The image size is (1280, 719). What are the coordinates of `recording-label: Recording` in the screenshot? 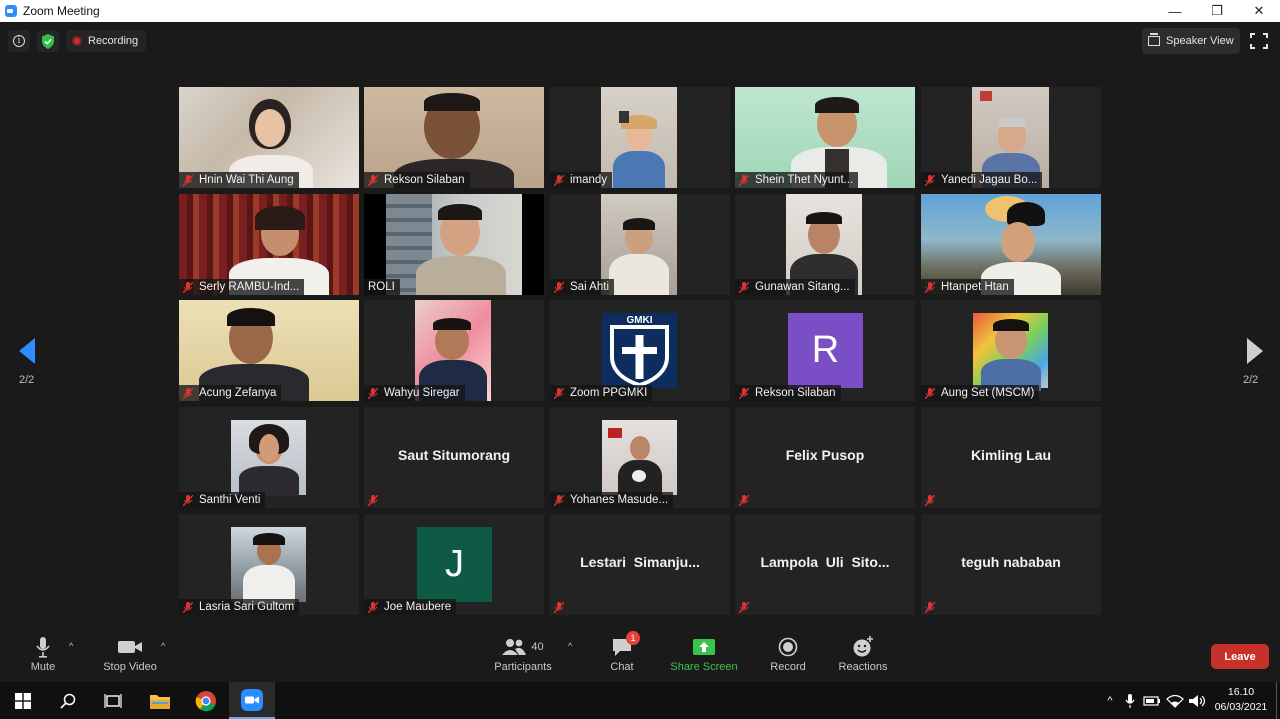 It's located at (113, 41).